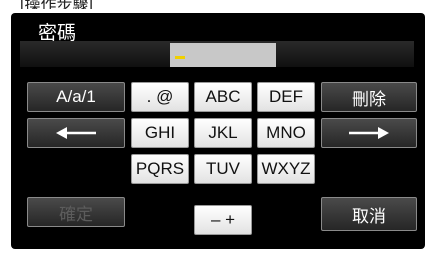  Describe the element at coordinates (369, 214) in the screenshot. I see `cancel-button: 取消` at that location.